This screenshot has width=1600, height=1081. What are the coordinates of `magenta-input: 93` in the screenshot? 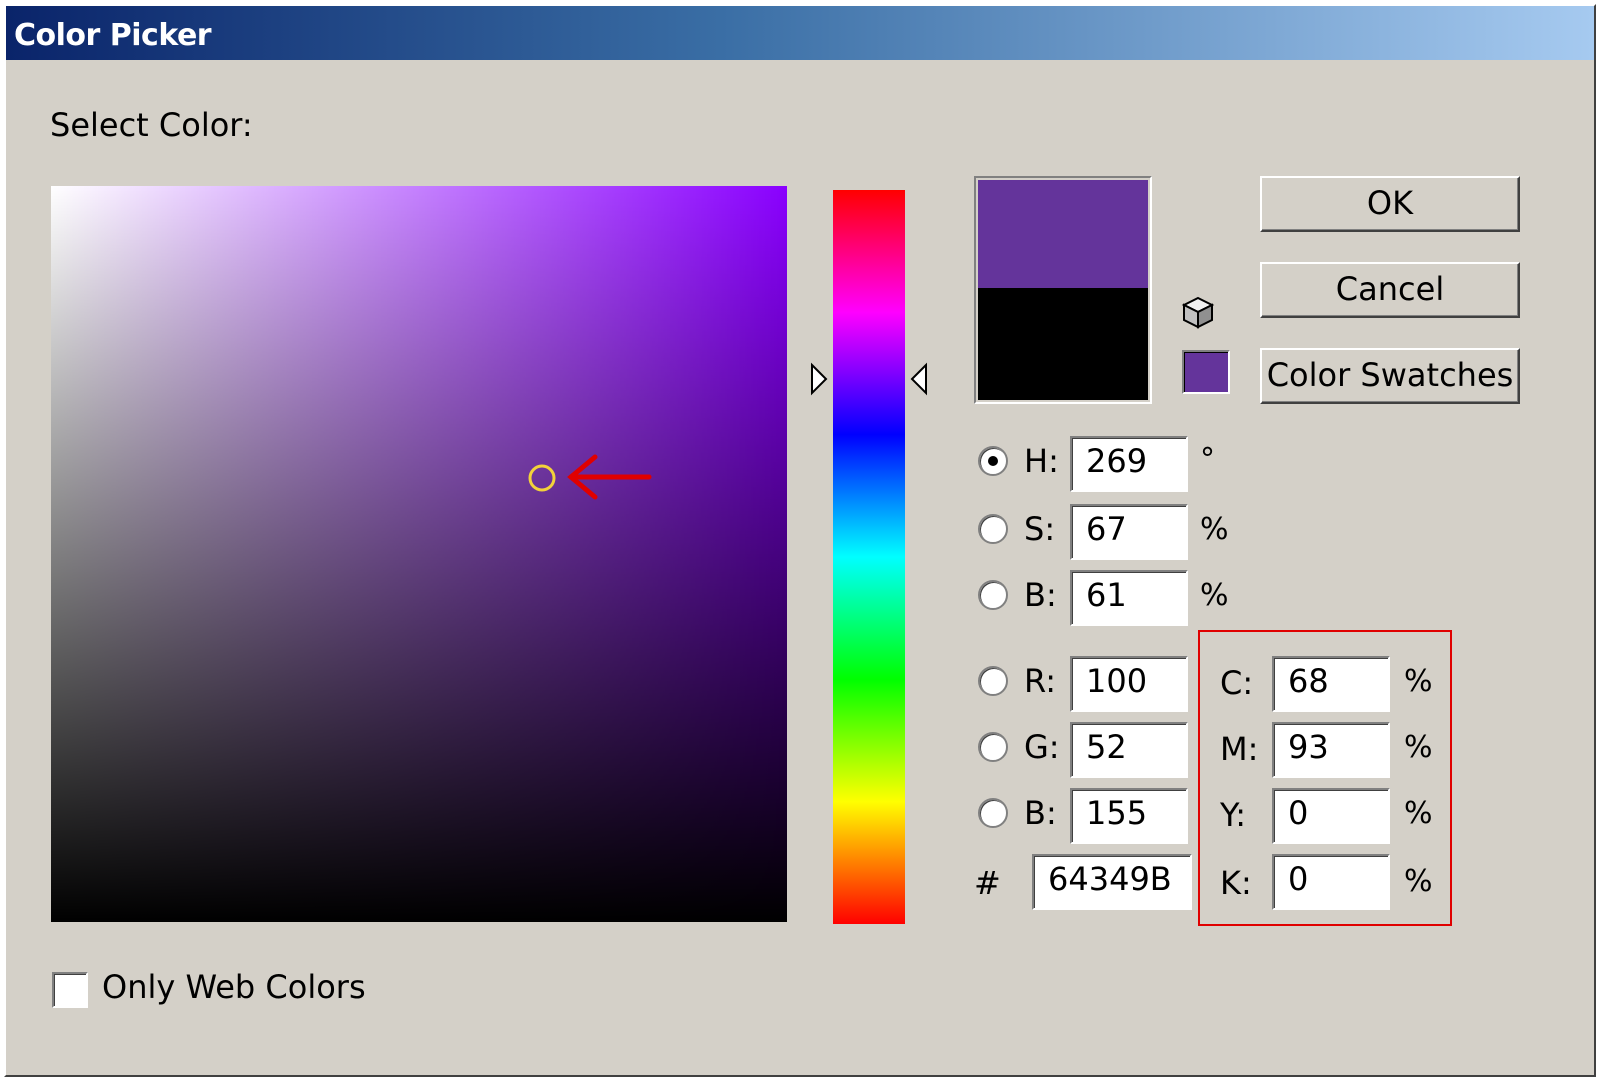 It's located at (1331, 750).